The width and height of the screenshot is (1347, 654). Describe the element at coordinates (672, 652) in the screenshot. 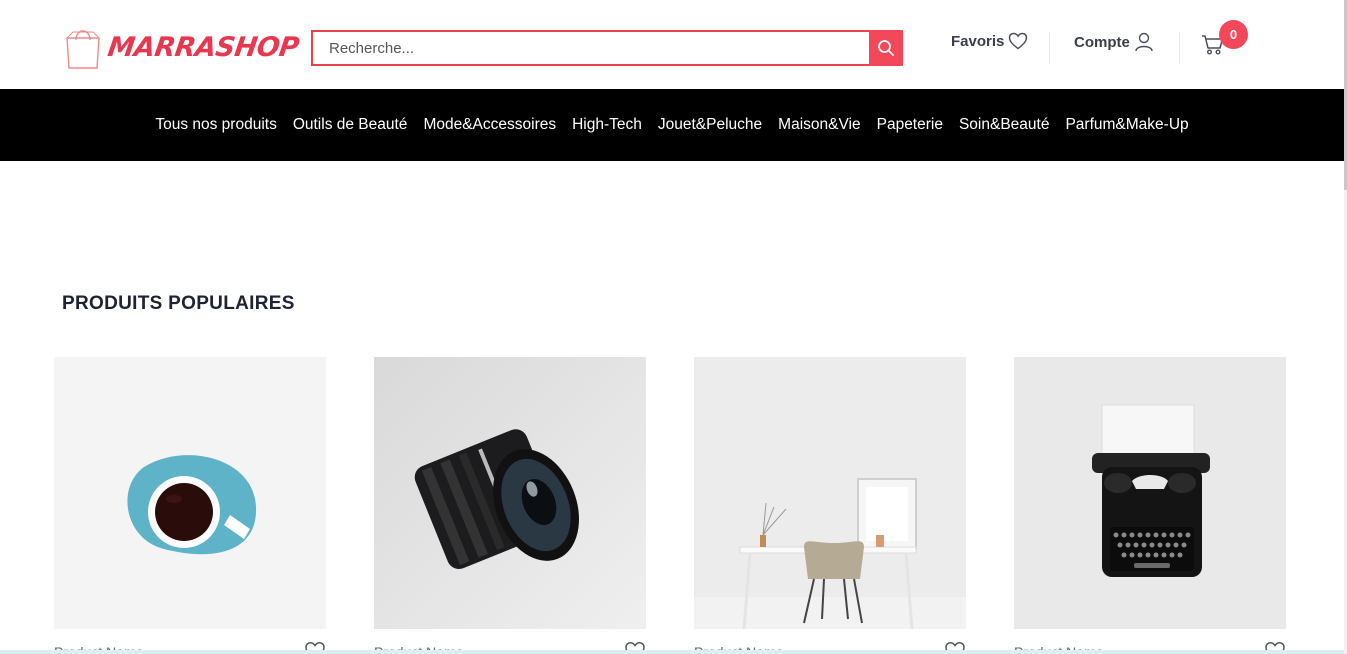

I see `bottom-strip` at that location.